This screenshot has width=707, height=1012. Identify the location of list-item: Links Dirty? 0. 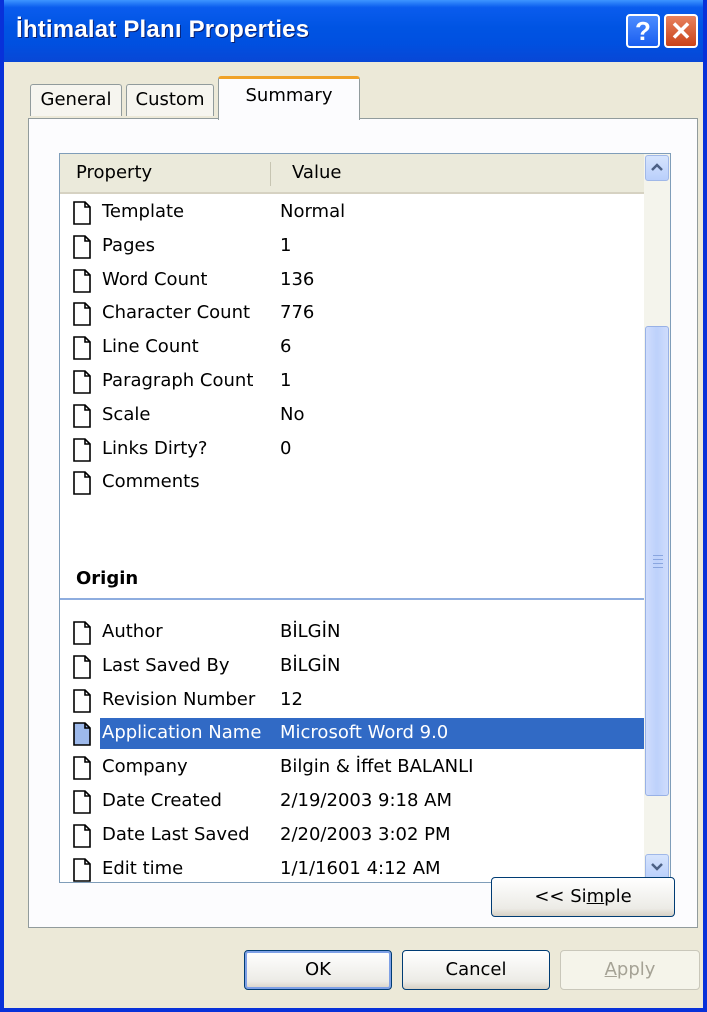
(352, 450).